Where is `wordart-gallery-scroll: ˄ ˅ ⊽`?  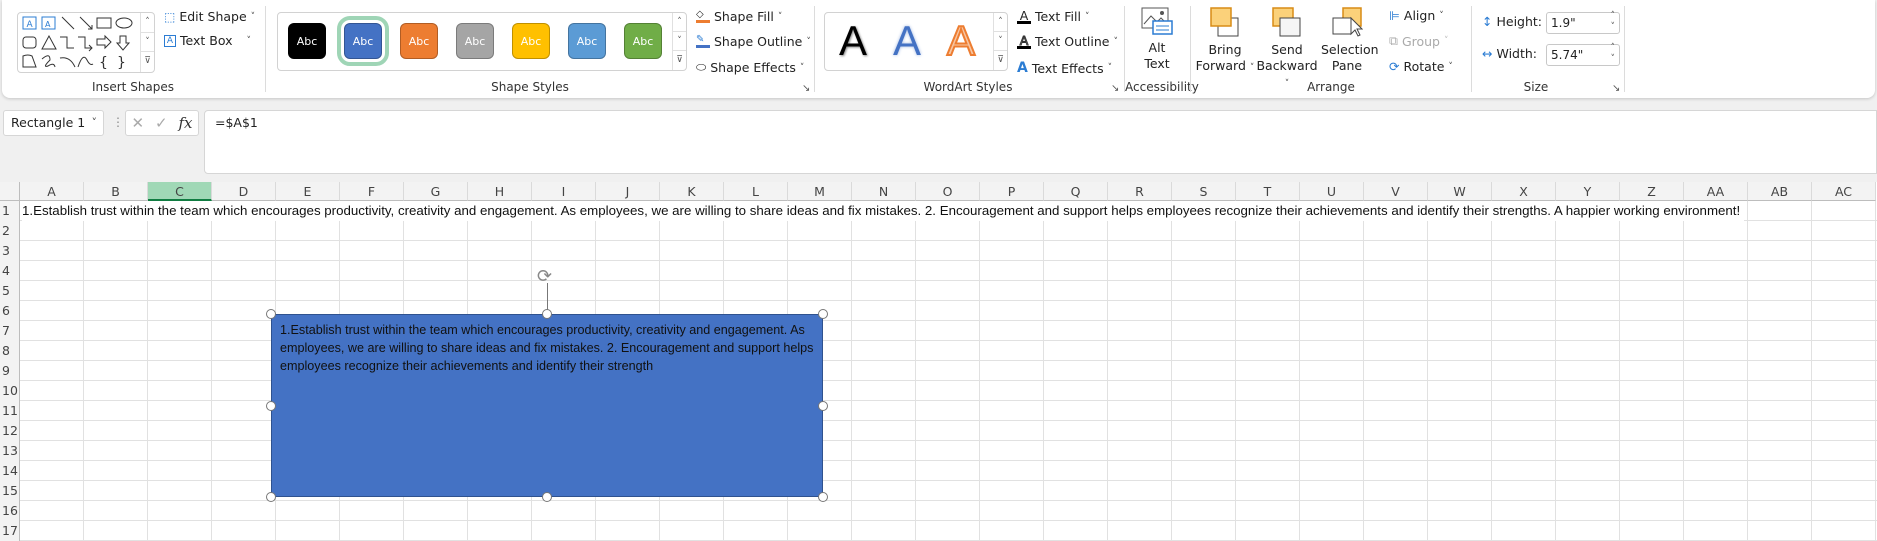
wordart-gallery-scroll: ˄ ˅ ⊽ is located at coordinates (1000, 41).